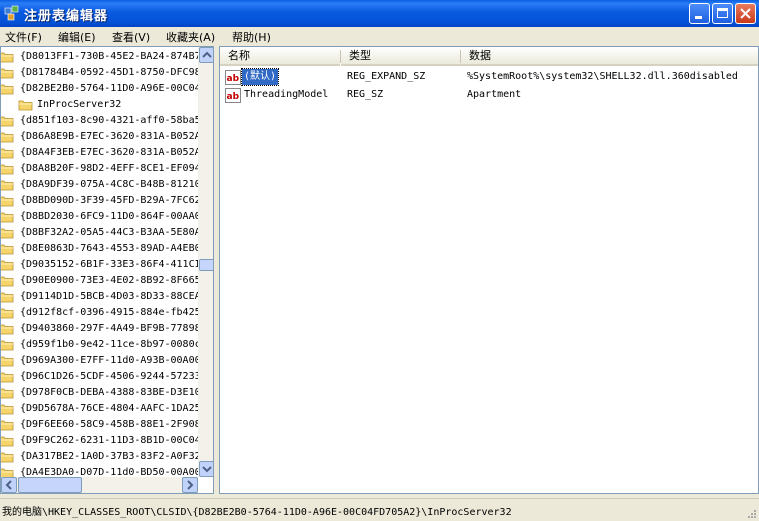 The width and height of the screenshot is (759, 521). What do you see at coordinates (110, 184) in the screenshot?
I see `tree-key-label: {D8A9DF39-075A-4C8C-B48B-81210` at bounding box center [110, 184].